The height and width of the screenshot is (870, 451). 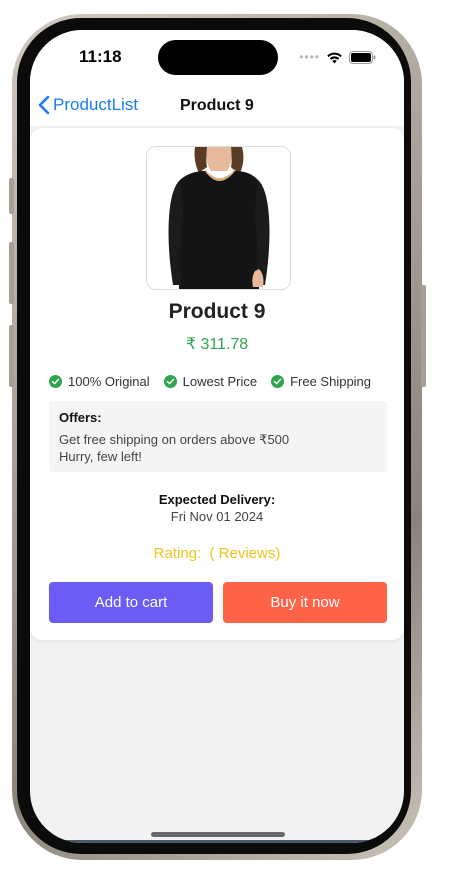 I want to click on wifi-icon, so click(x=334, y=57).